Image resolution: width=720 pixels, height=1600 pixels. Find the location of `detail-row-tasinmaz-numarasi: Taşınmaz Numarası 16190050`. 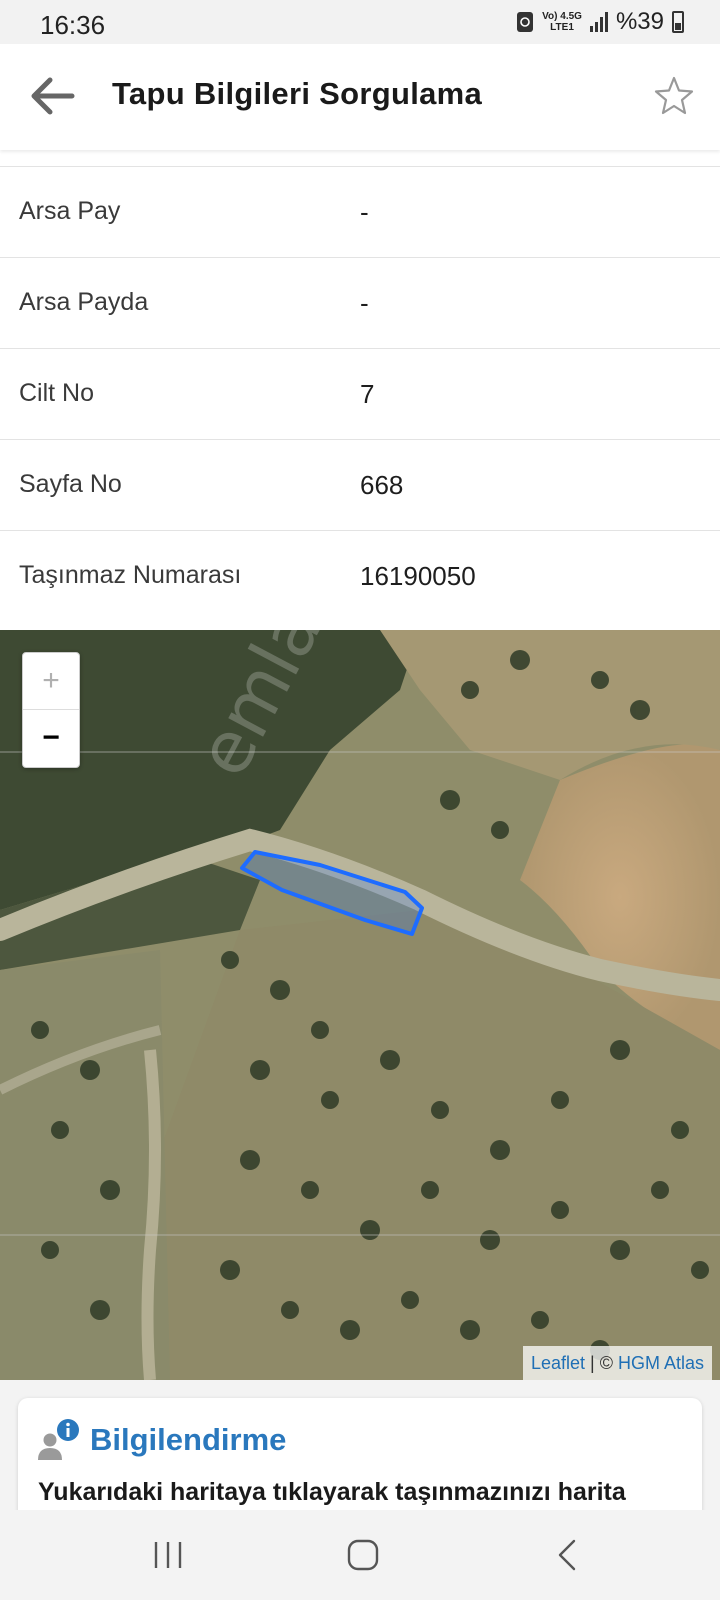

detail-row-tasinmaz-numarasi: Taşınmaz Numarası 16190050 is located at coordinates (360, 576).